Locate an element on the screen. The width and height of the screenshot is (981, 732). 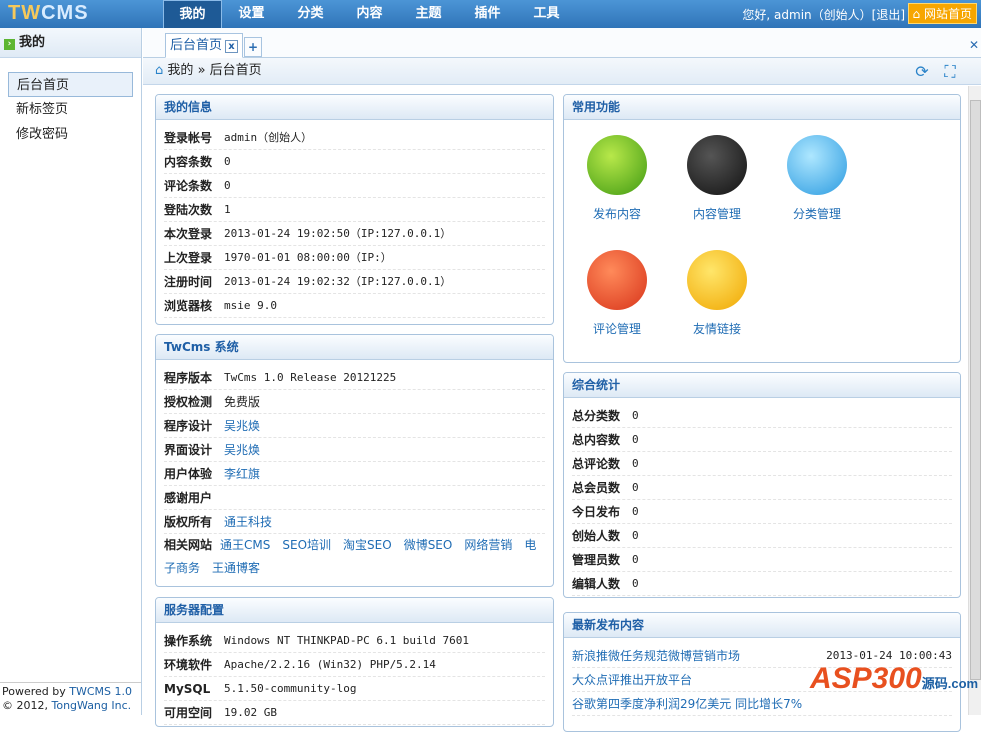
breadcrumb-sep: » is located at coordinates (201, 70).